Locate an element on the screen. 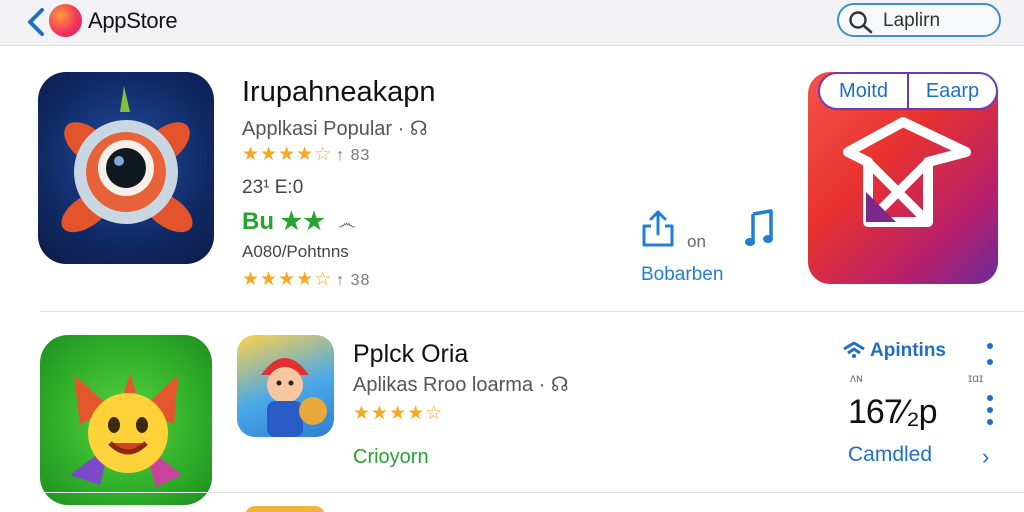 The height and width of the screenshot is (512, 1024). badge-tag: ෴ is located at coordinates (347, 223).